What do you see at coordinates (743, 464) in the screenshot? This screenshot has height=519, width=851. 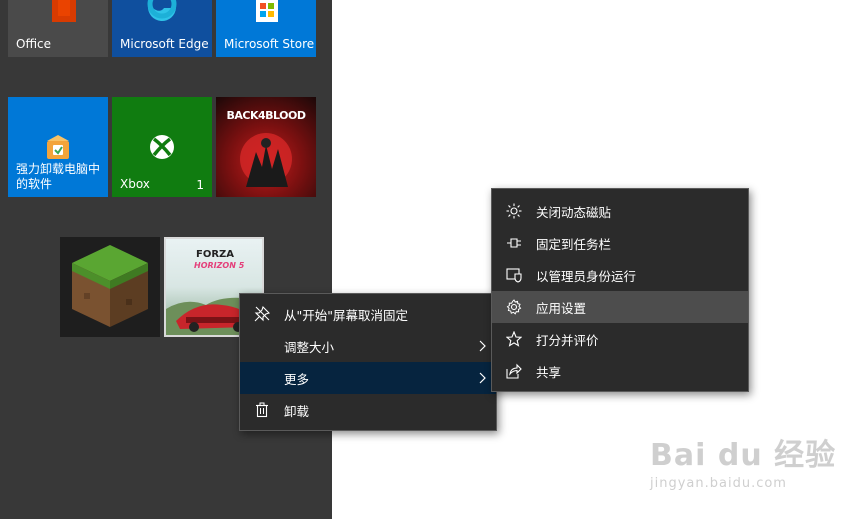 I see `baidu-jingyan-watermark: Bai du 经验 jingyan.baidu.com` at bounding box center [743, 464].